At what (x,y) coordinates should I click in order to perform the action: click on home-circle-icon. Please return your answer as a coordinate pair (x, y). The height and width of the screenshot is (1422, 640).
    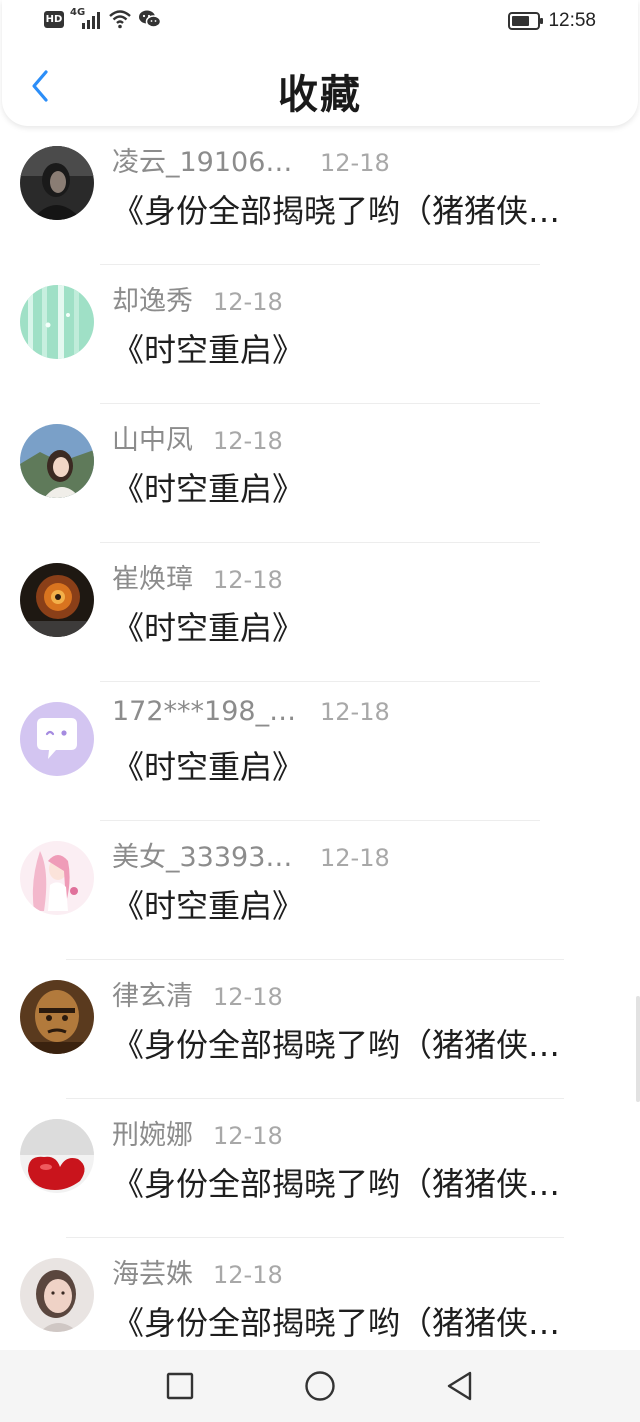
    Looking at the image, I should click on (320, 1386).